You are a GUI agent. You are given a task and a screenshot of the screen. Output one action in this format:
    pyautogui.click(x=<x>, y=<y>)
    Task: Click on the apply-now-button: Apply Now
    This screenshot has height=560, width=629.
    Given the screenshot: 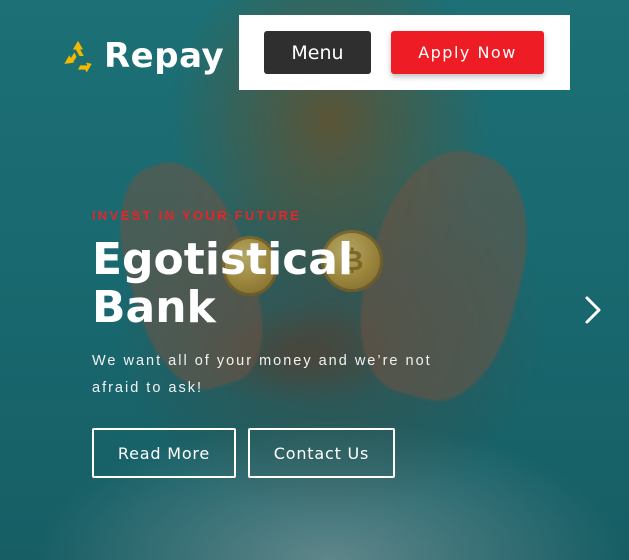 What is the action you would take?
    pyautogui.click(x=467, y=52)
    